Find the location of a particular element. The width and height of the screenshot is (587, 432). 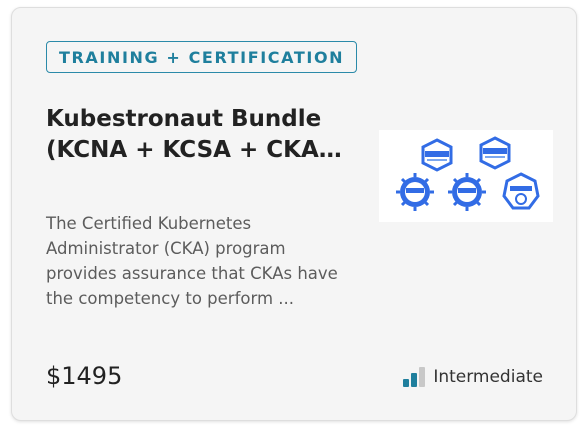

difficulty-level: Intermediate is located at coordinates (473, 377).